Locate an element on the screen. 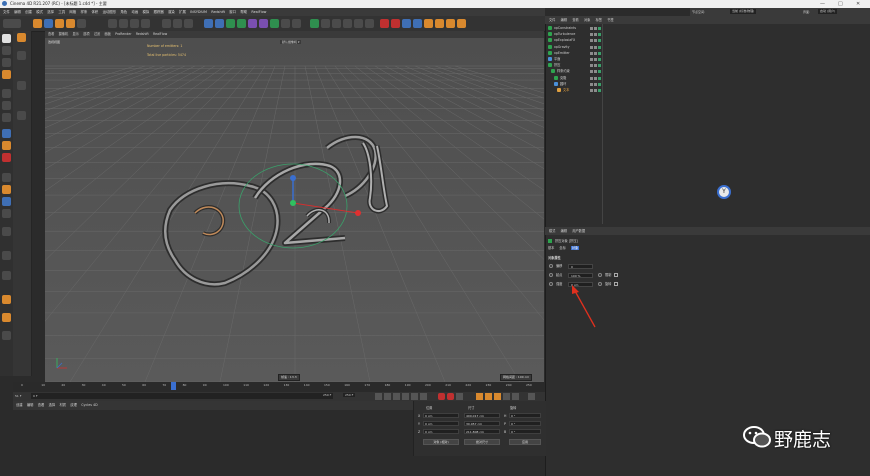  coordinate-system-icon is located at coordinates (145, 23).